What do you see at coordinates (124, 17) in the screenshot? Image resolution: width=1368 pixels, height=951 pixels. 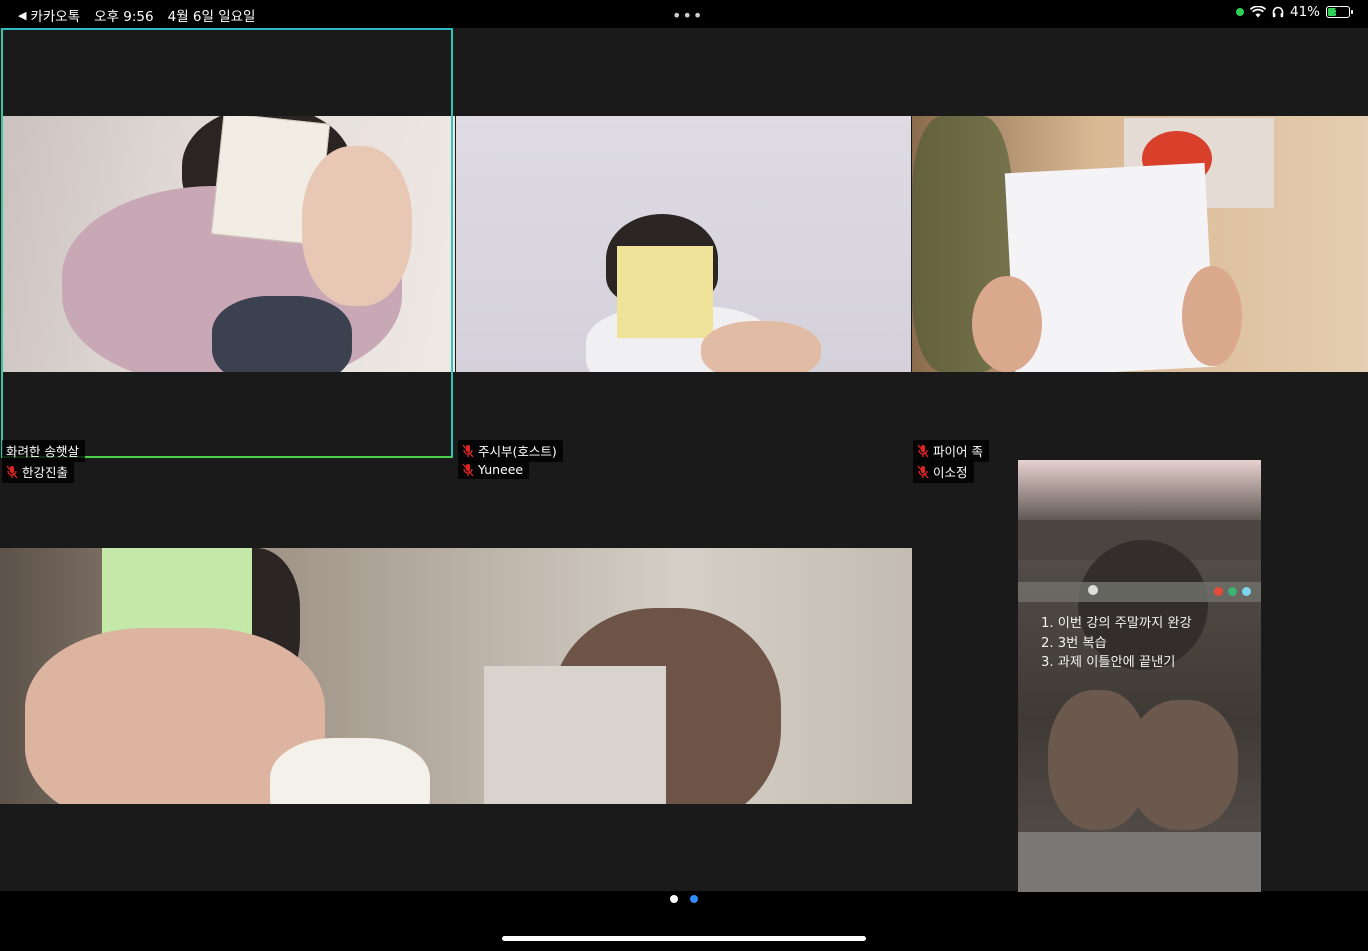 I see `status-time: 오후 9:56` at bounding box center [124, 17].